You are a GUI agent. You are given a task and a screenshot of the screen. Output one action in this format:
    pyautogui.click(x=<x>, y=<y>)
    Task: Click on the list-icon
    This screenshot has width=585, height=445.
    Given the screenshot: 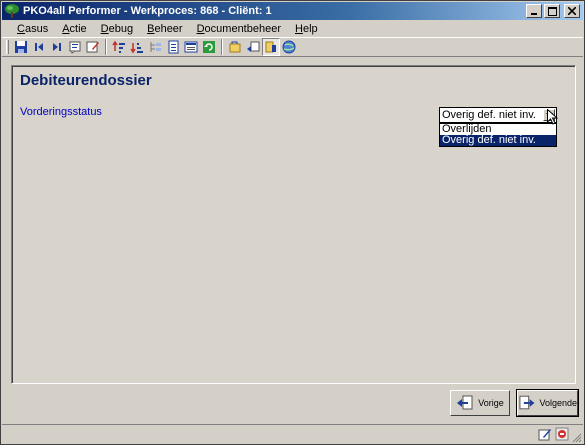 What is the action you would take?
    pyautogui.click(x=191, y=47)
    